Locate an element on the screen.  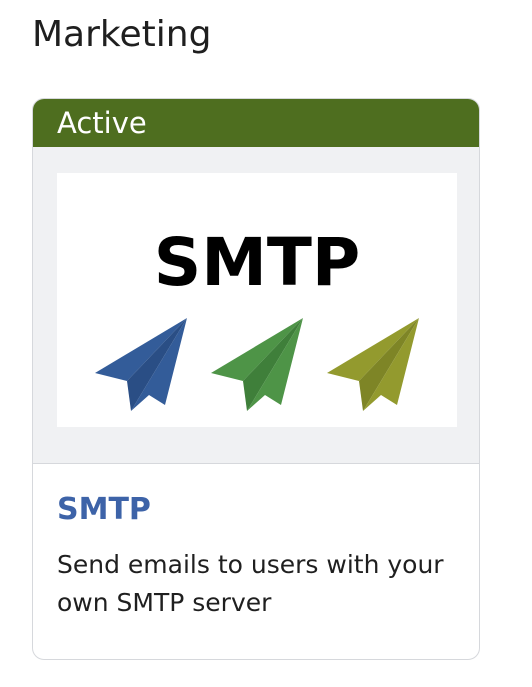
section-title: Marketing is located at coordinates (122, 34).